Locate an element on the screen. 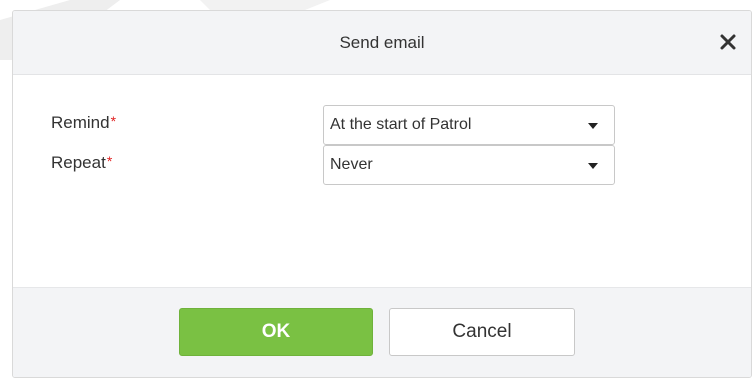  ok-button: OK is located at coordinates (276, 332).